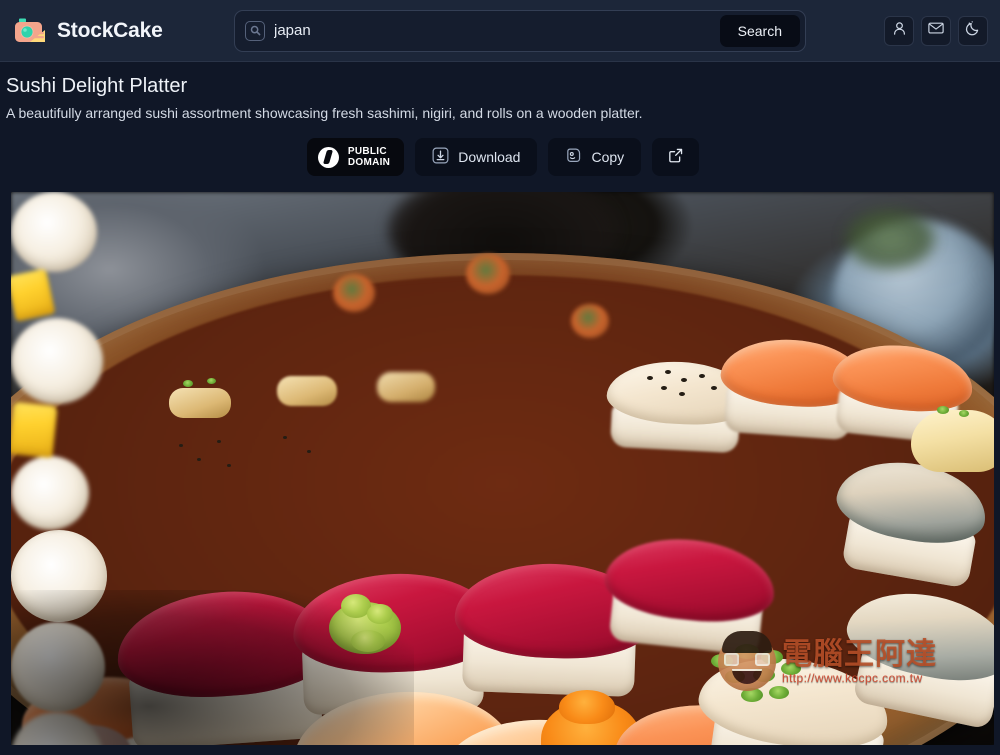 The image size is (1000, 755). I want to click on search-button: Search, so click(759, 30).